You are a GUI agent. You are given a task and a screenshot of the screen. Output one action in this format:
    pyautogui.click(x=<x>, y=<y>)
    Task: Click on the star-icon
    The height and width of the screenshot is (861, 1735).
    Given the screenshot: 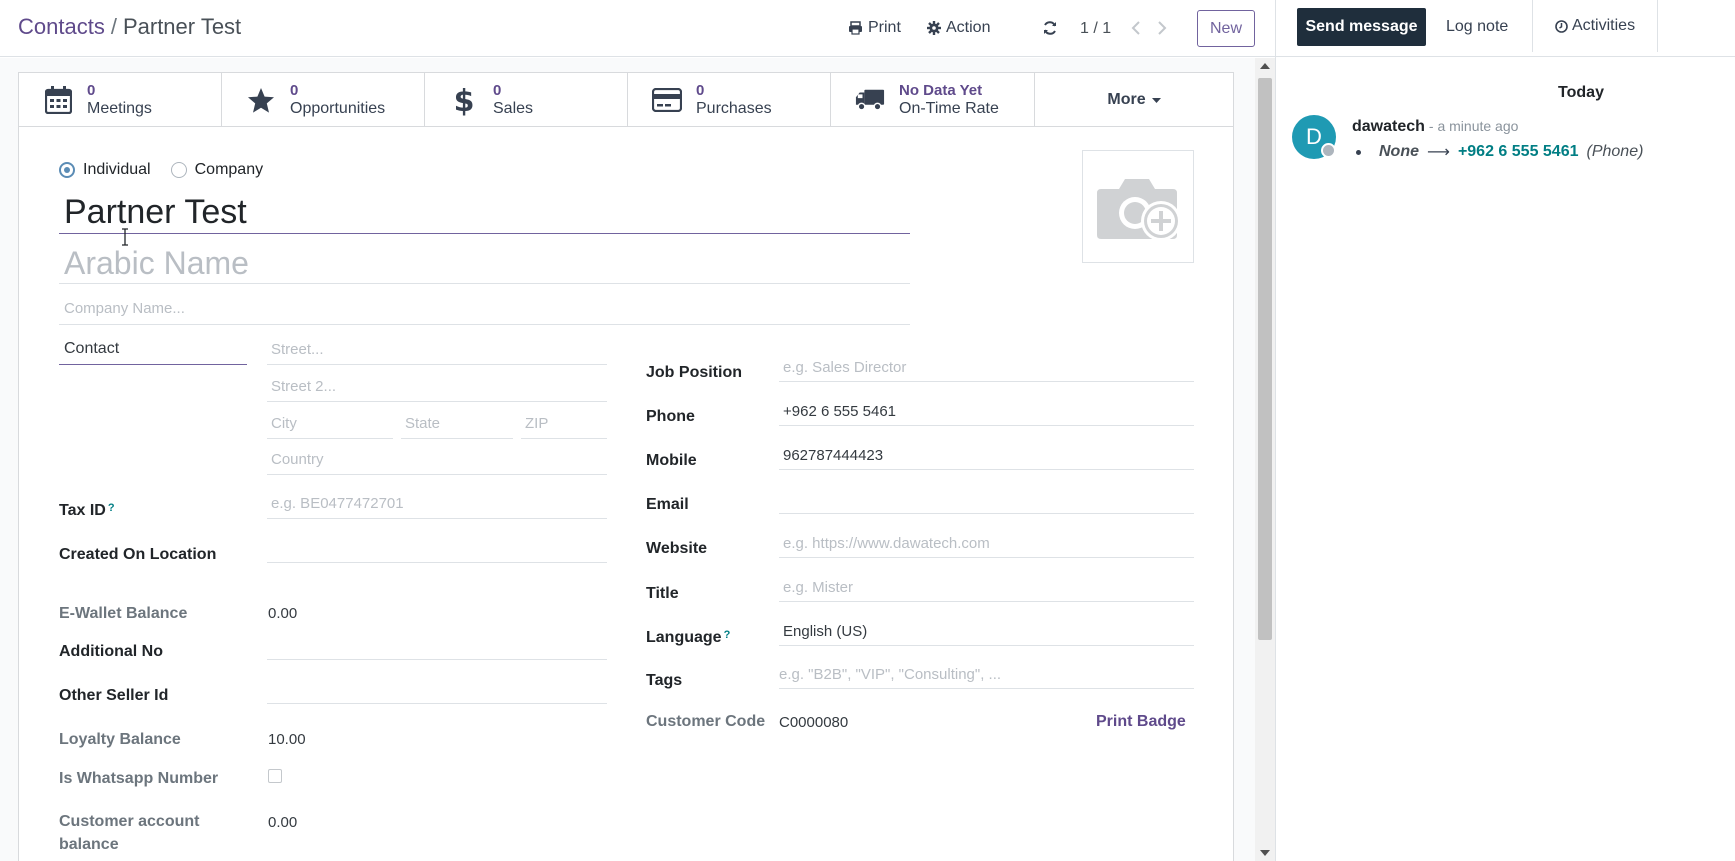 What is the action you would take?
    pyautogui.click(x=261, y=100)
    